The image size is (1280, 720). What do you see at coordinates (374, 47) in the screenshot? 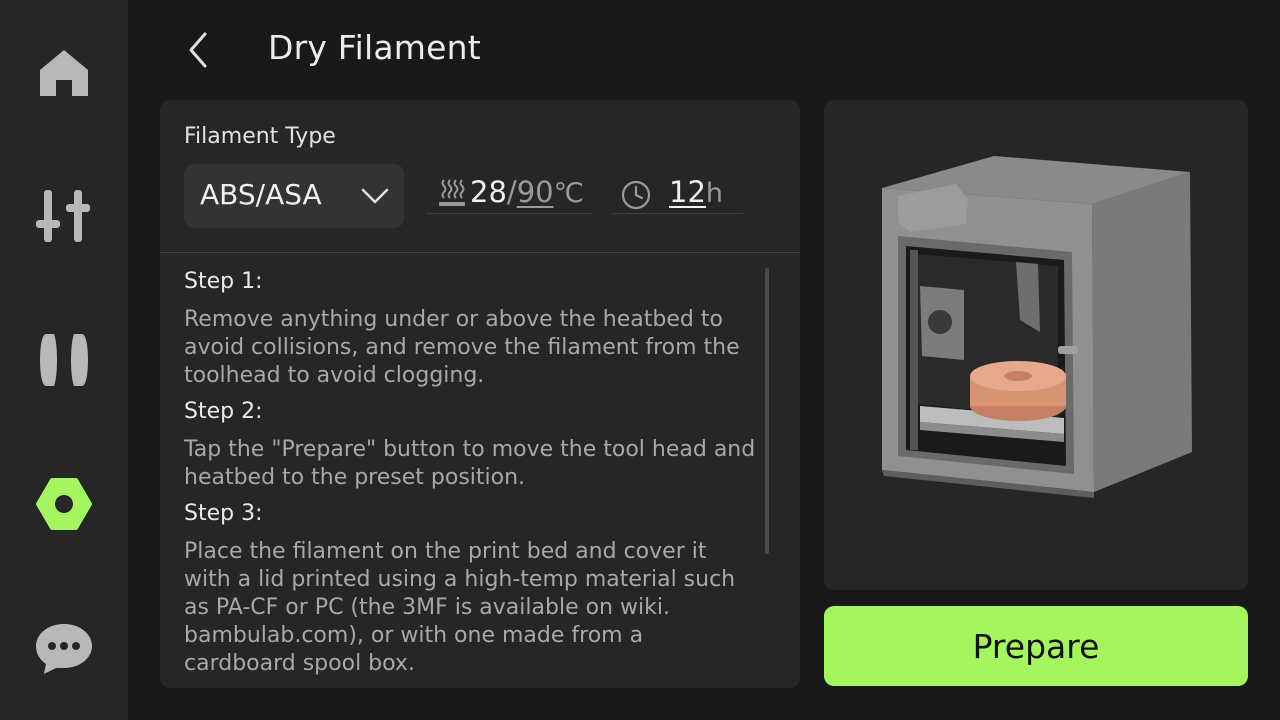
I see `page-title: Dry Filament` at bounding box center [374, 47].